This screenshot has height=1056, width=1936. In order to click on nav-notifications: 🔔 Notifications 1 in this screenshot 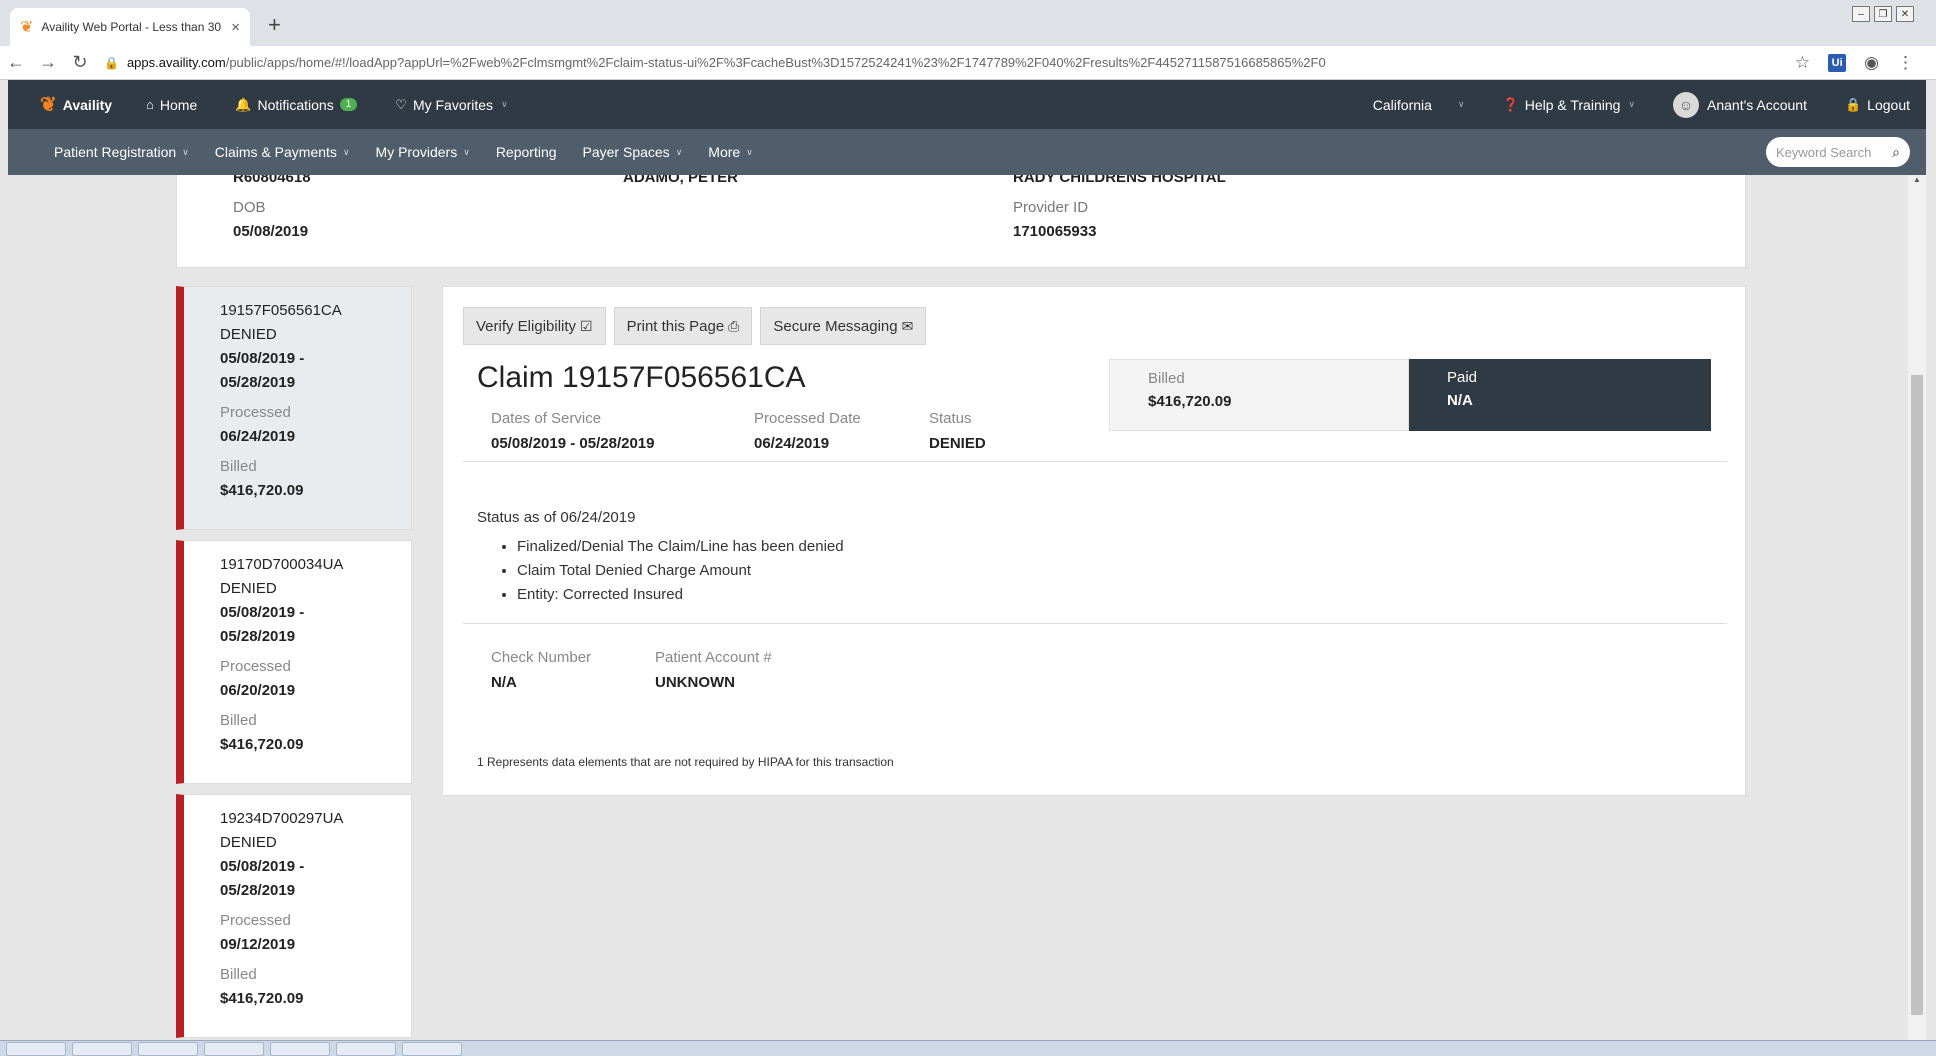, I will do `click(296, 104)`.